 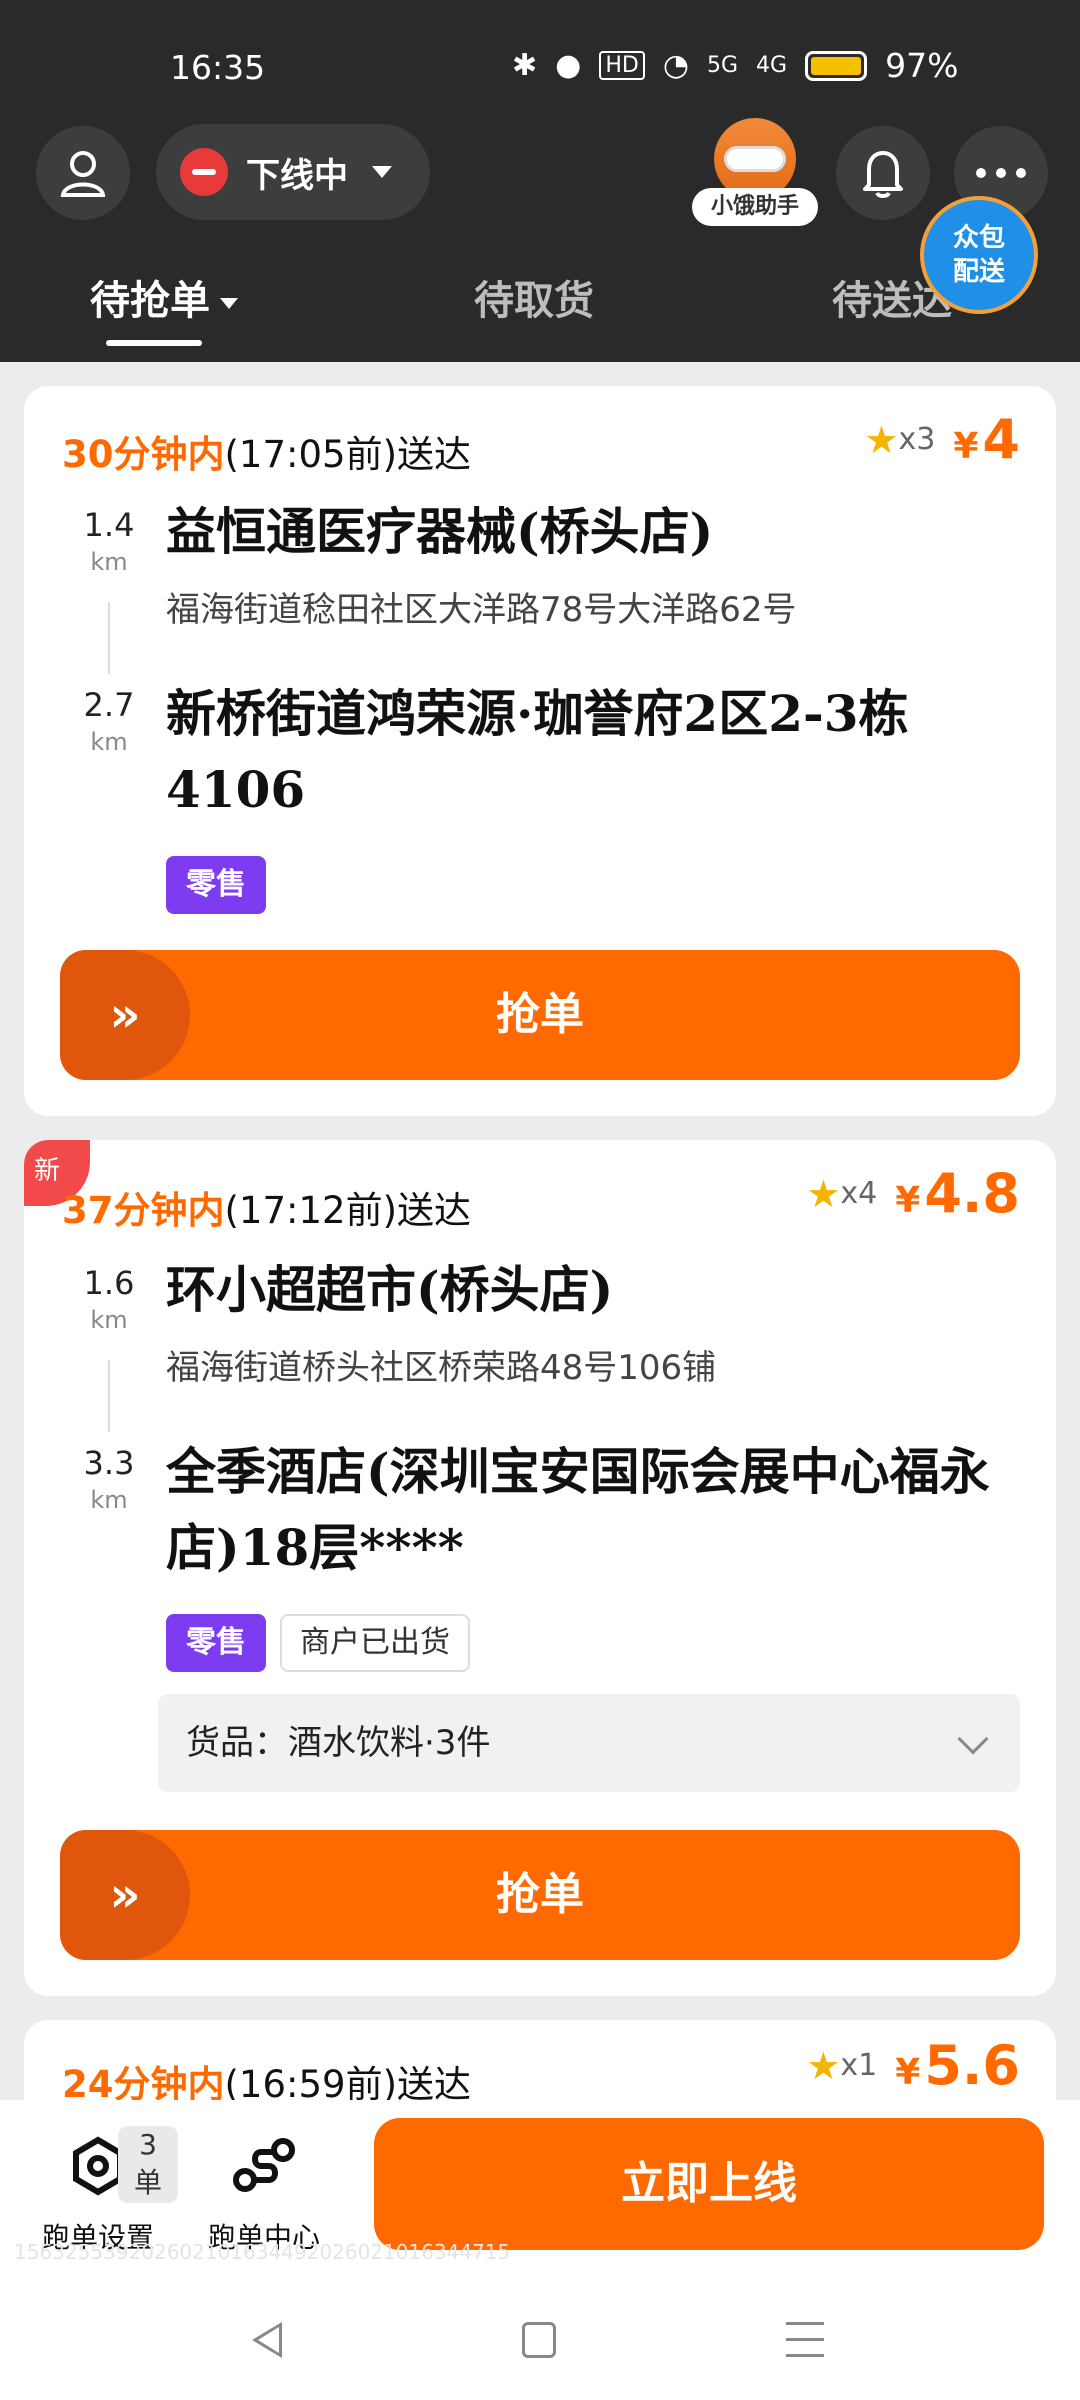 I want to click on shipped-tag: 商户已出货, so click(x=375, y=1643).